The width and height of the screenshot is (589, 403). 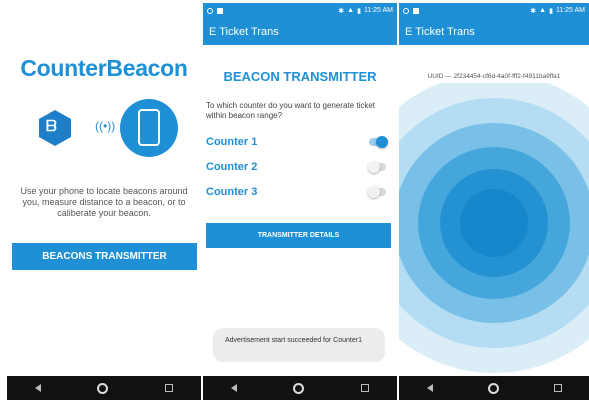 I want to click on counter-3-toggle, so click(x=377, y=192).